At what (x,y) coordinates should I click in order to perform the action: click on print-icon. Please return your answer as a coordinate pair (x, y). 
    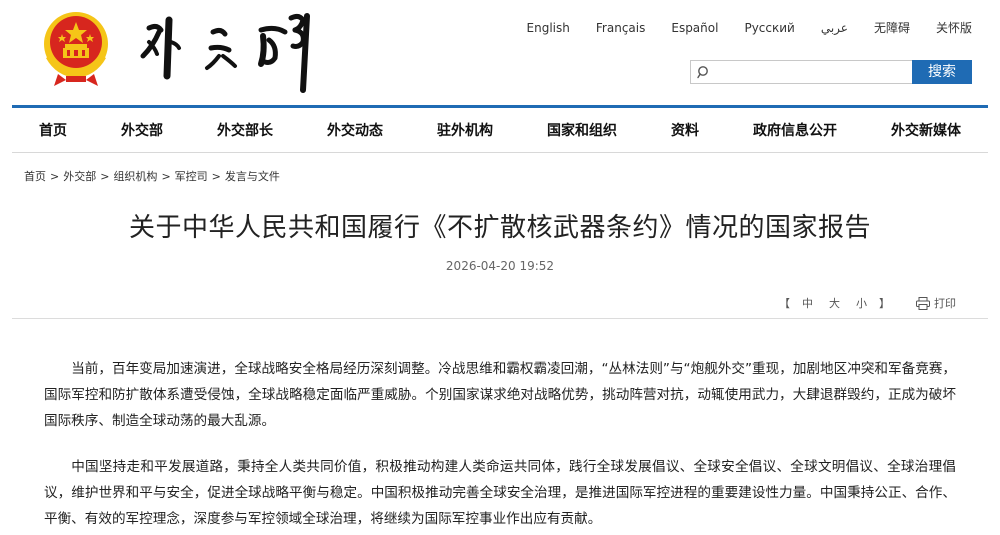
    Looking at the image, I should click on (923, 303).